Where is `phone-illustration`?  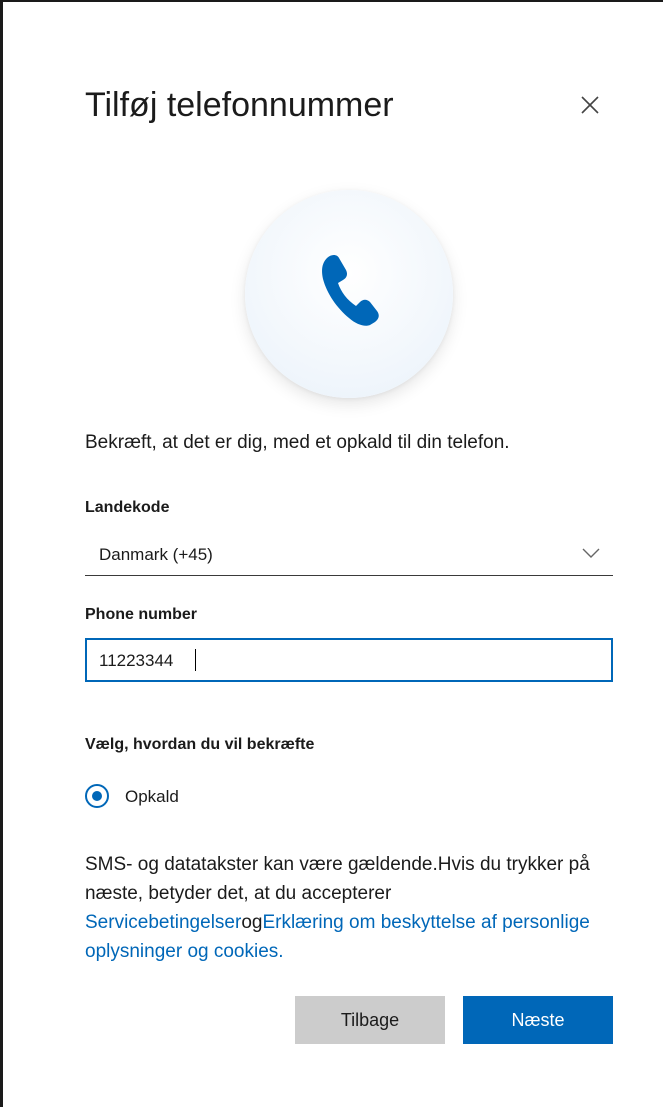
phone-illustration is located at coordinates (349, 294).